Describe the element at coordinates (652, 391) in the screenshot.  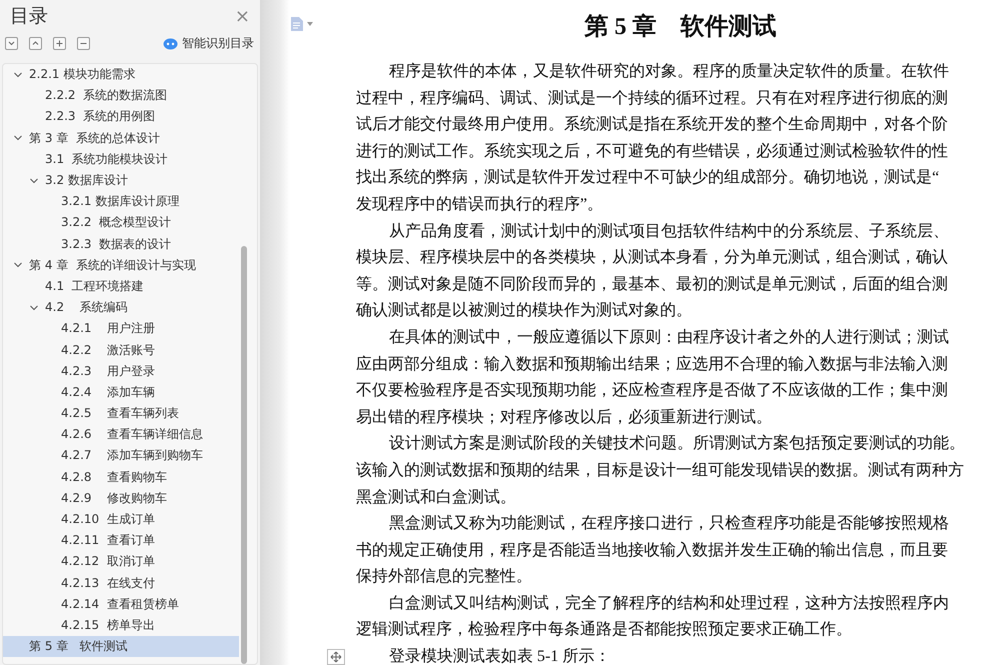
I see `body-text-line: 不仅要检验程序是否实现预期功能，还应检查程序是否做了不应该做的工作；集中测` at that location.